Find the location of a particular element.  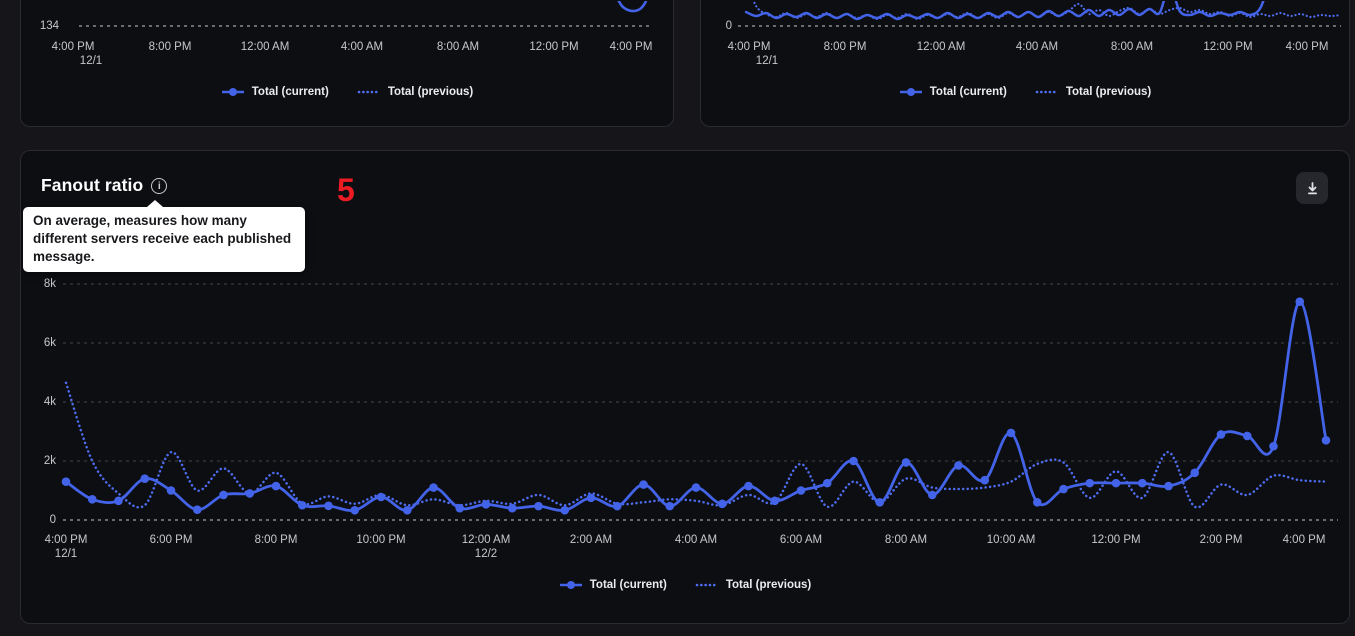

y-tick-label: 4k is located at coordinates (49, 402).